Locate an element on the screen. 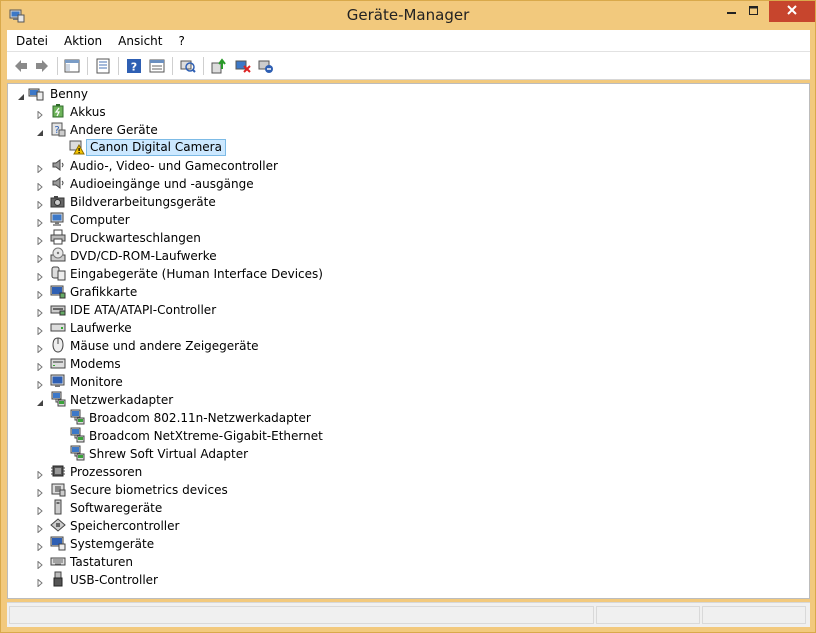  tree-category-label: Akkus is located at coordinates (88, 112).